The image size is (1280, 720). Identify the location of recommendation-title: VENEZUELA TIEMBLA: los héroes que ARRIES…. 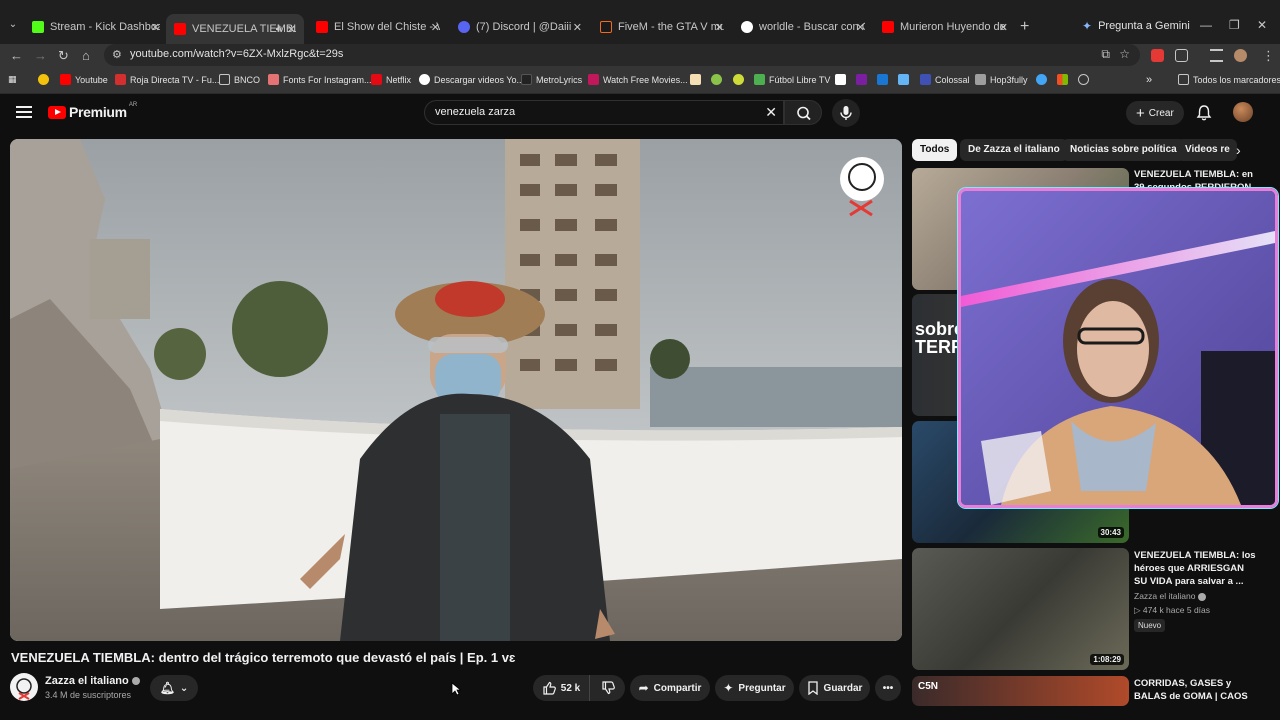
(1196, 568).